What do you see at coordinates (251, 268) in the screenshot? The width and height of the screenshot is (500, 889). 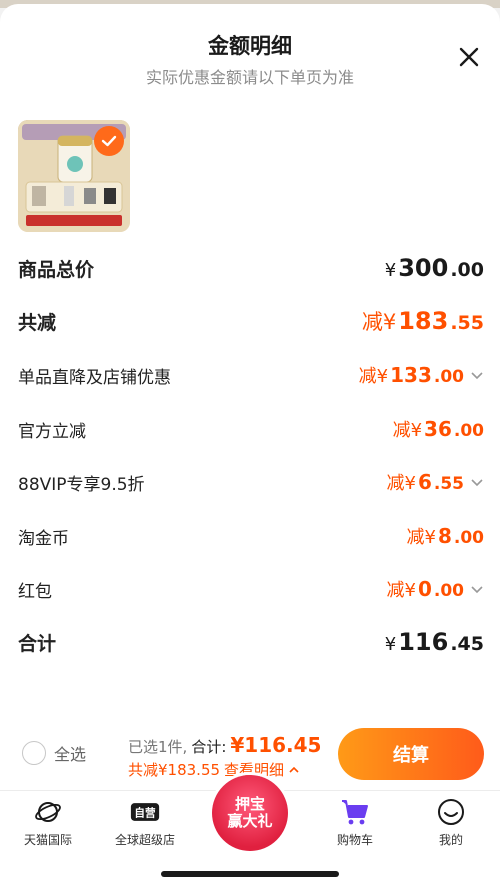 I see `row-goods-total: 商品总价 ¥300.00` at bounding box center [251, 268].